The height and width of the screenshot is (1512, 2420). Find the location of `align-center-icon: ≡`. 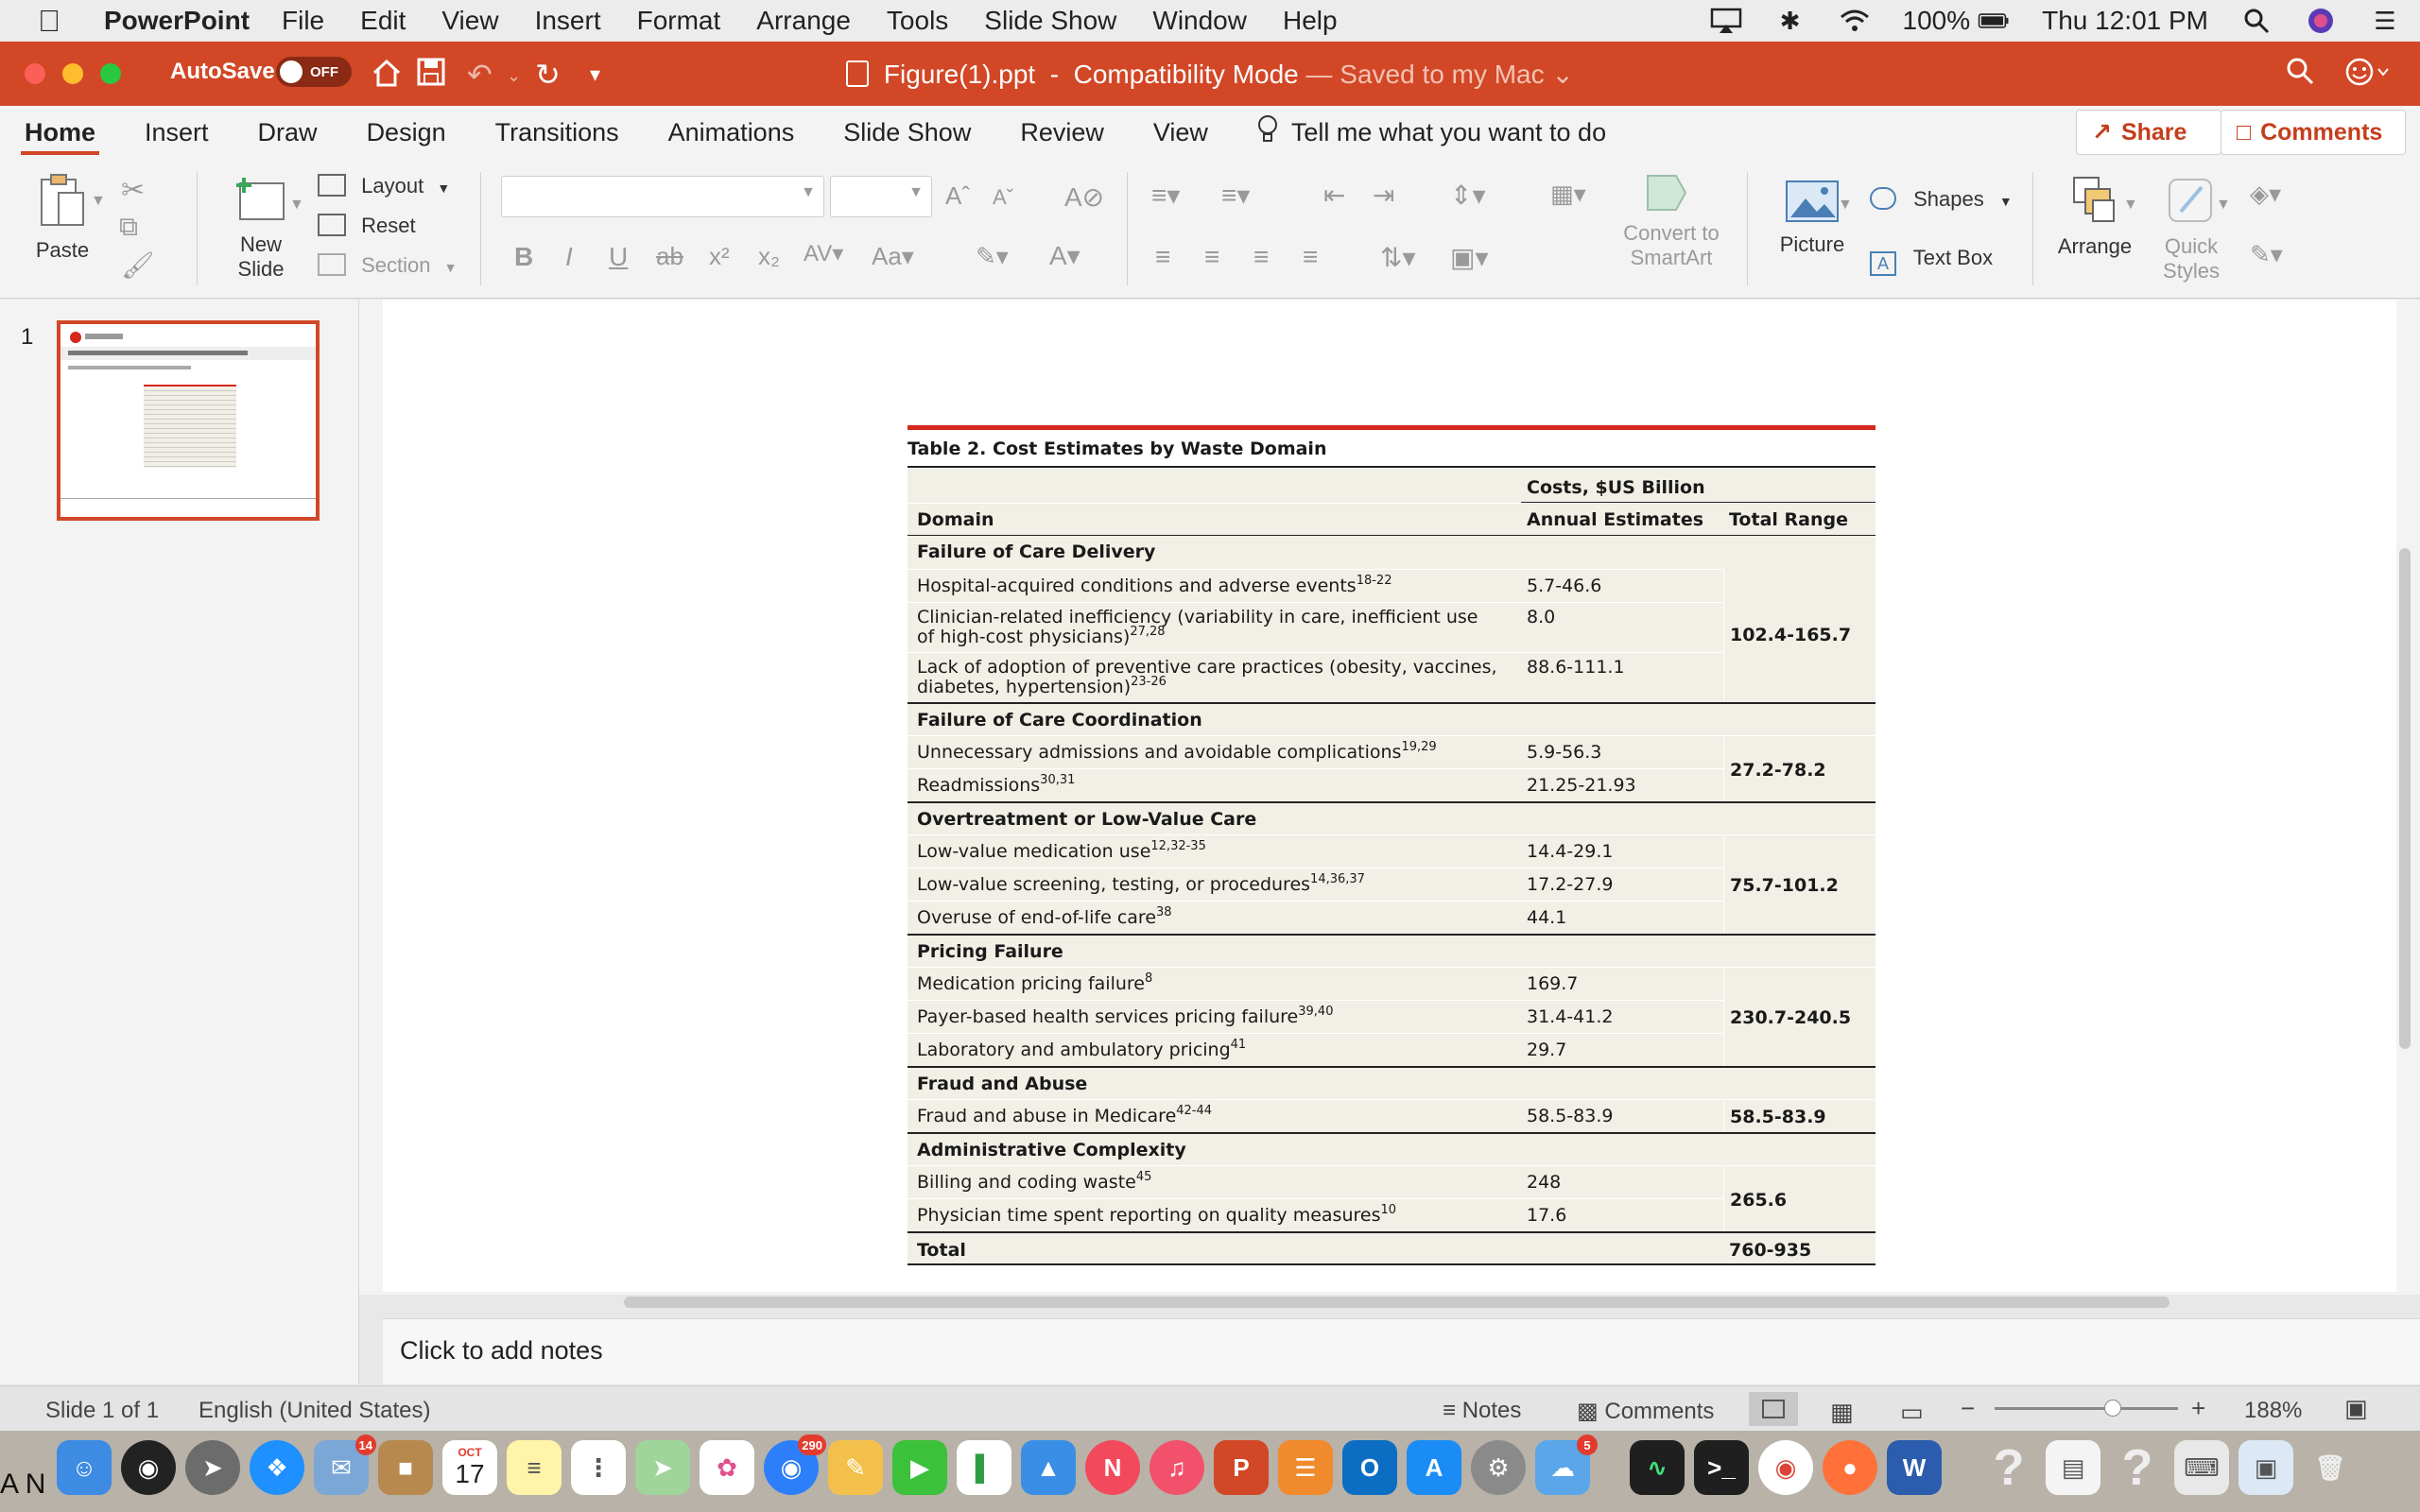

align-center-icon: ≡ is located at coordinates (1211, 257).